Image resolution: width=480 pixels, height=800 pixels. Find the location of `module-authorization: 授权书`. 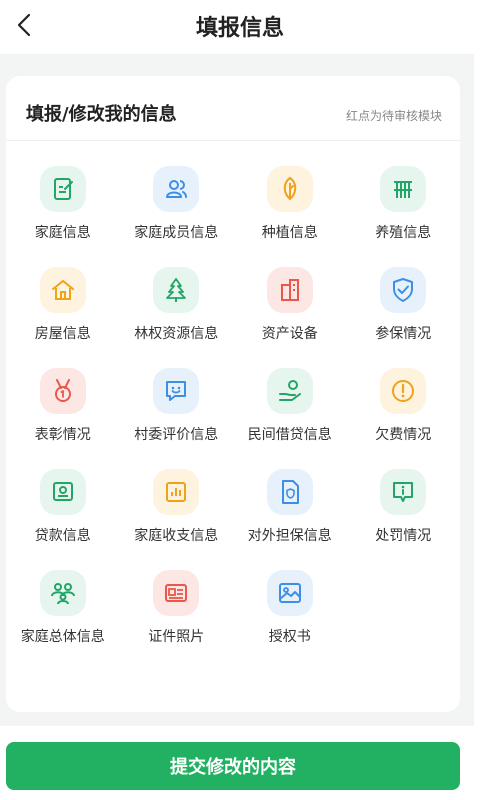

module-authorization: 授权书 is located at coordinates (290, 620).